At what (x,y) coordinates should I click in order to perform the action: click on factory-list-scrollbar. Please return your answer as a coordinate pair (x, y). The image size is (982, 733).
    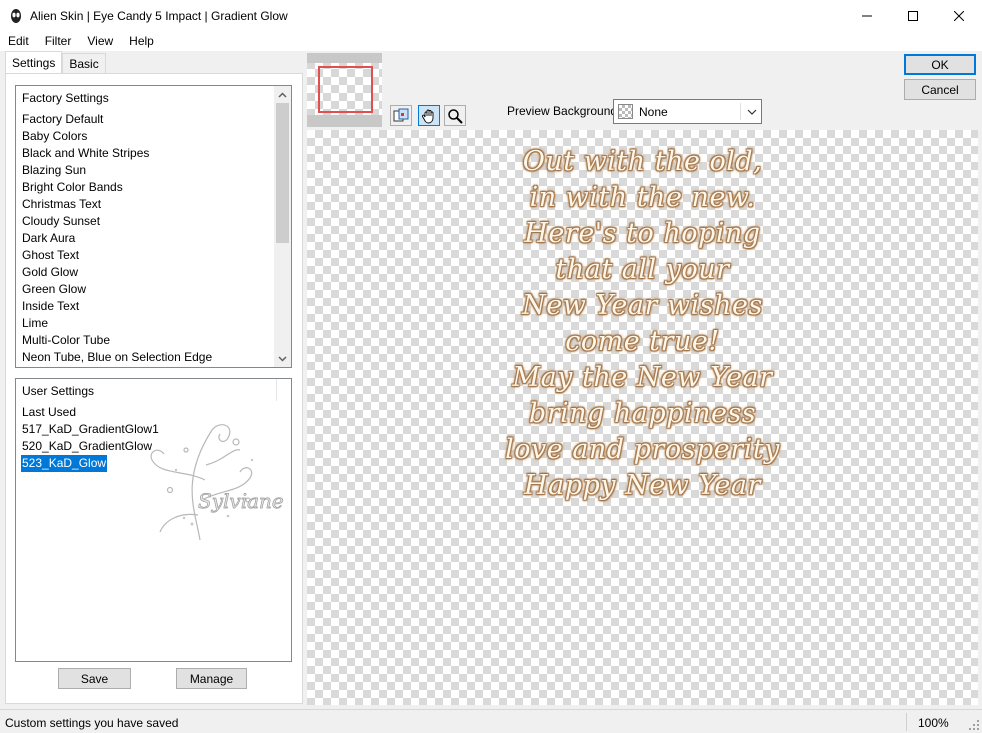
    Looking at the image, I should click on (282, 226).